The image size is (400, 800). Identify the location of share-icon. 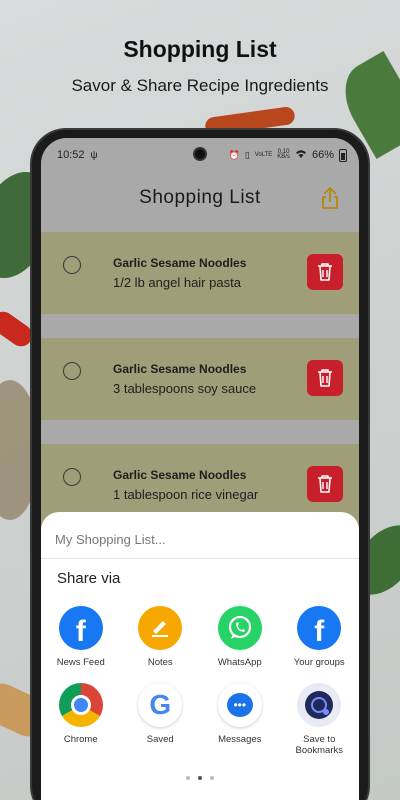
(330, 198).